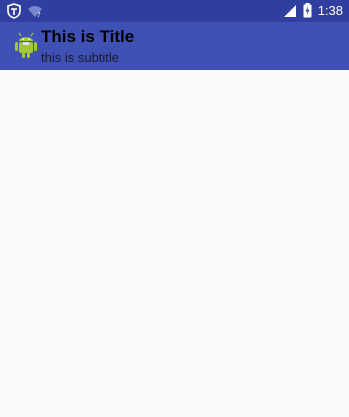 The height and width of the screenshot is (417, 349). I want to click on android-icon, so click(26, 45).